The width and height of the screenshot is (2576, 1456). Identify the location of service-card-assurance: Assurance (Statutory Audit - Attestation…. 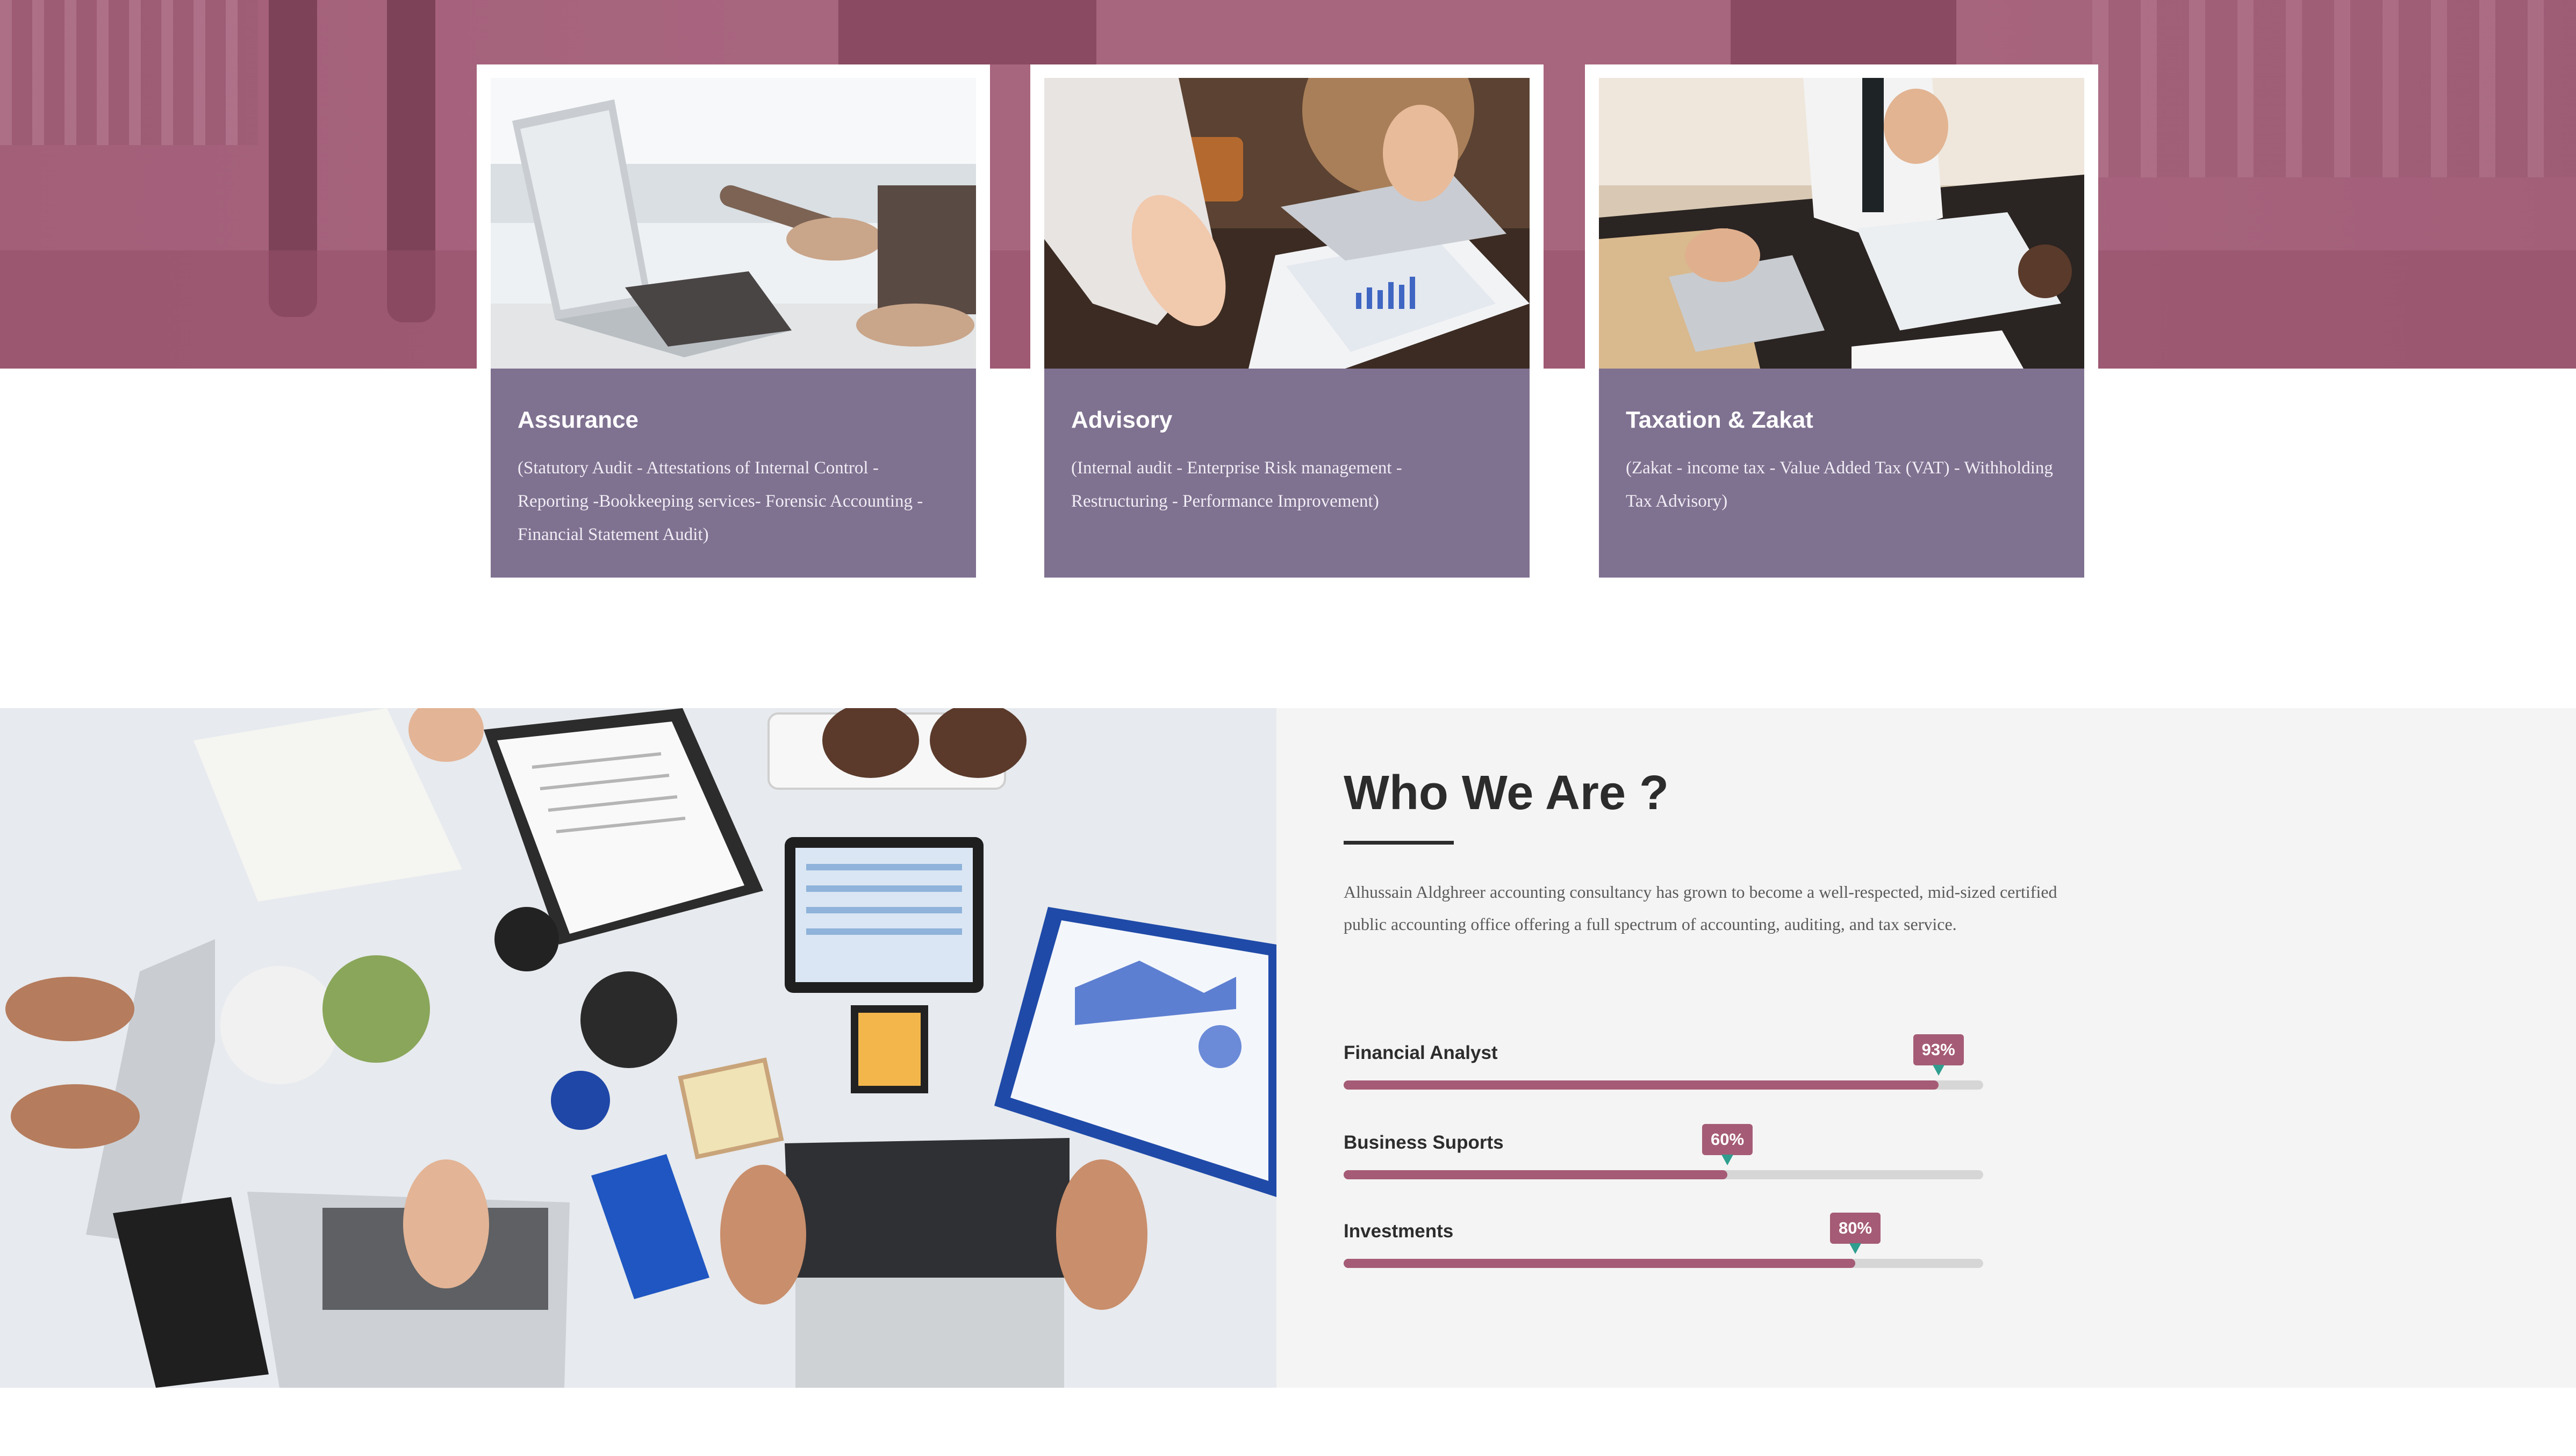
(733, 328).